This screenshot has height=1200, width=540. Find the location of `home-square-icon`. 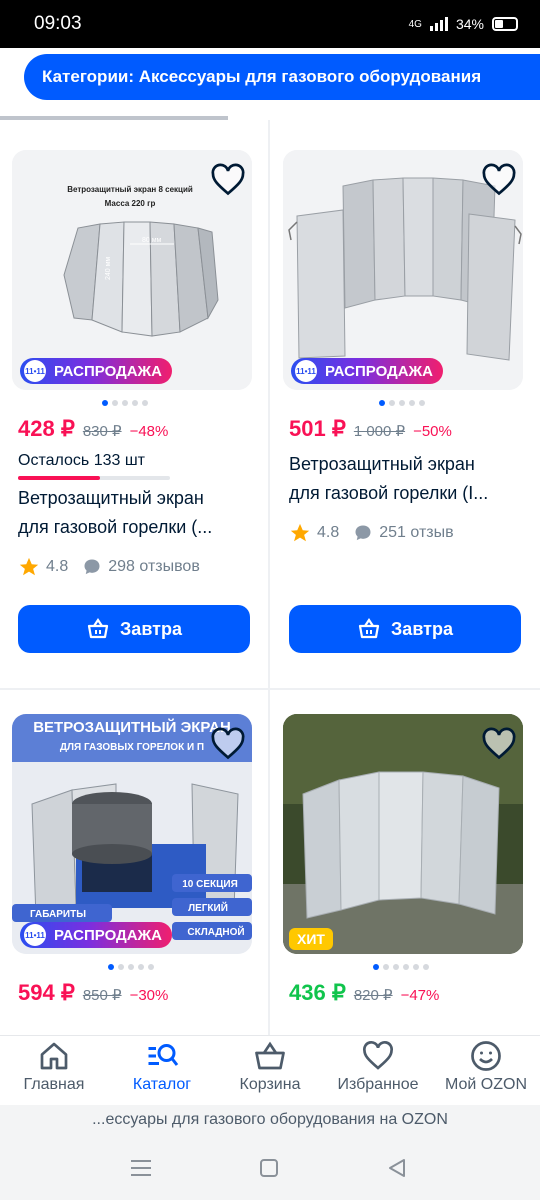

home-square-icon is located at coordinates (269, 1168).